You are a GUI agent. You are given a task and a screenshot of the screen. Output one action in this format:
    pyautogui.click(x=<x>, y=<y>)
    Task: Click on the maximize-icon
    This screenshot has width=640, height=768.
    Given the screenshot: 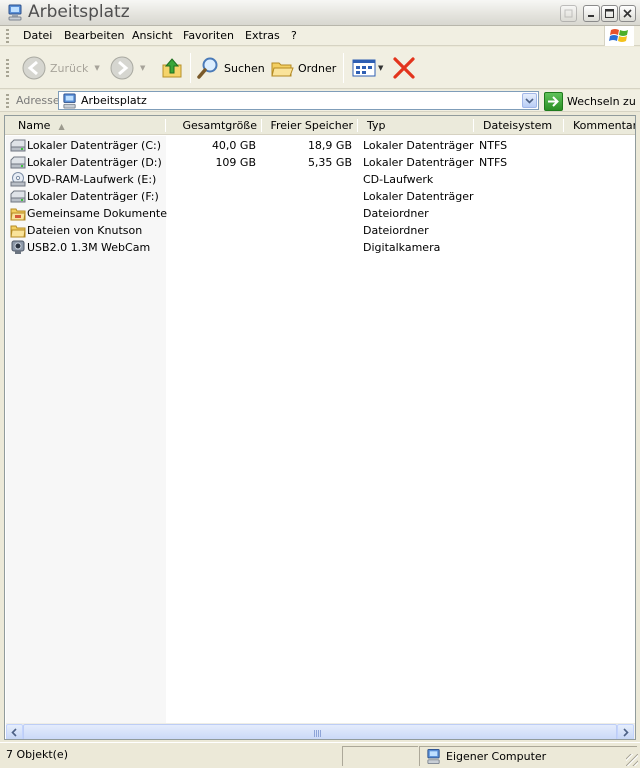 What is the action you would take?
    pyautogui.click(x=609, y=13)
    